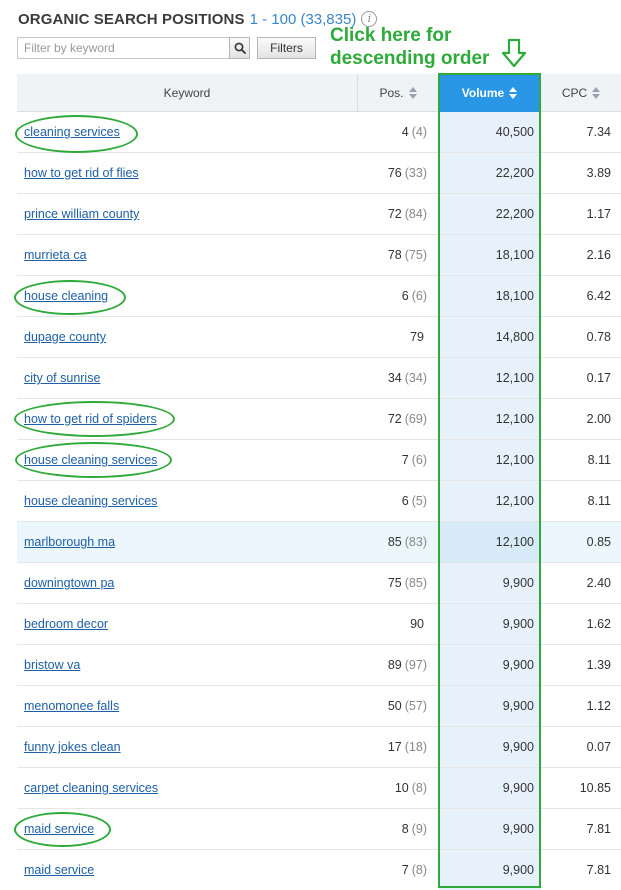  I want to click on previous-position: (8), so click(419, 870).